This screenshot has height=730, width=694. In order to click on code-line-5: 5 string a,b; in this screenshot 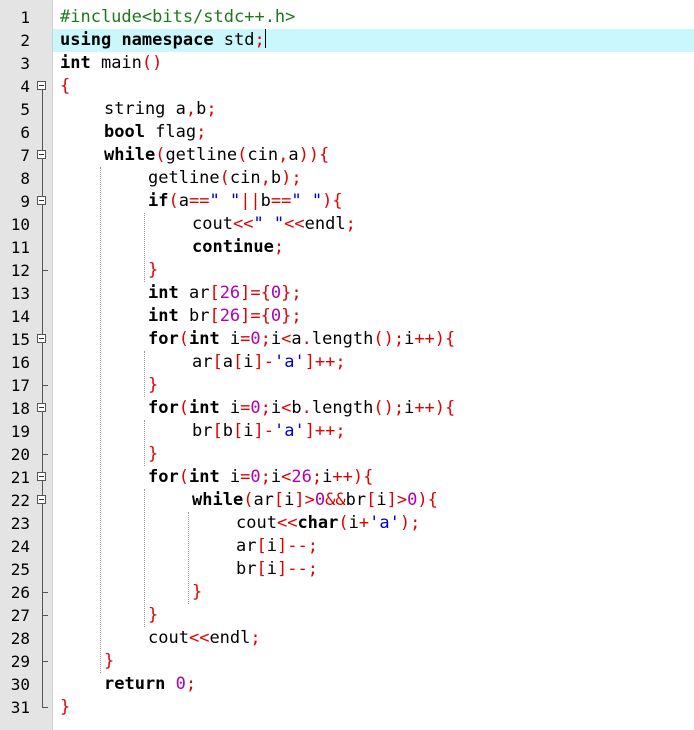, I will do `click(347, 109)`.